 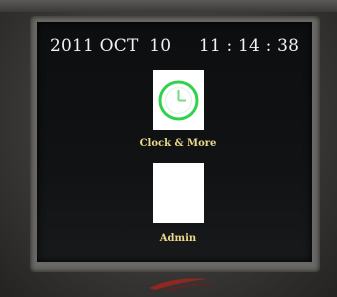 What do you see at coordinates (178, 238) in the screenshot?
I see `admin-label: Admin` at bounding box center [178, 238].